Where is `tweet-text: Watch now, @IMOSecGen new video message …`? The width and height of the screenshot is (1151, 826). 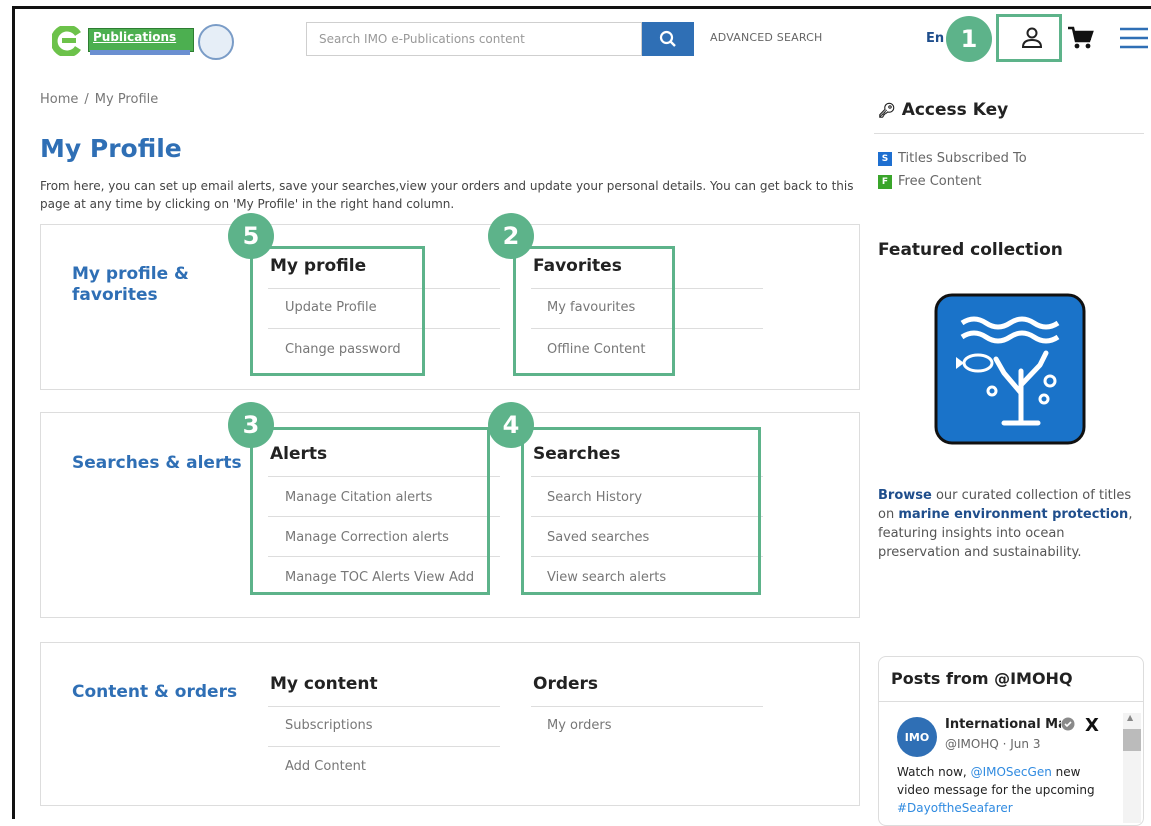
tweet-text: Watch now, @IMOSecGen new video message … is located at coordinates (1002, 790).